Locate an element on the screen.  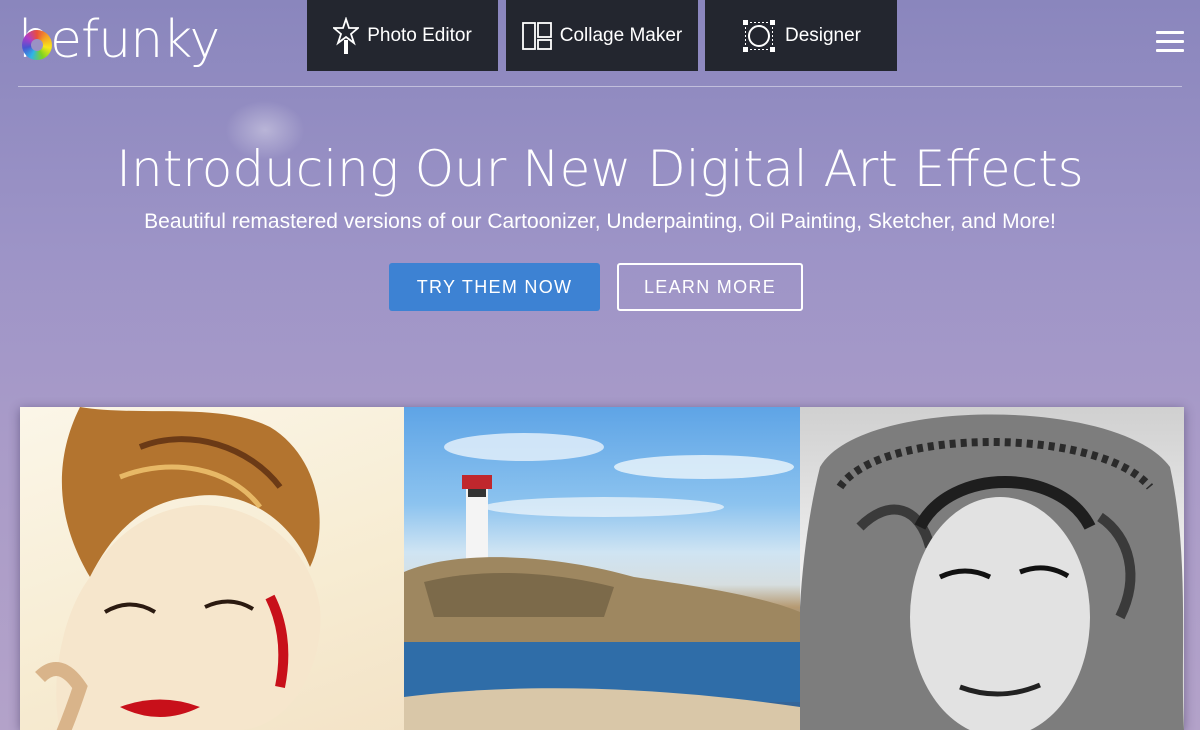
designer-circle-icon is located at coordinates (759, 36).